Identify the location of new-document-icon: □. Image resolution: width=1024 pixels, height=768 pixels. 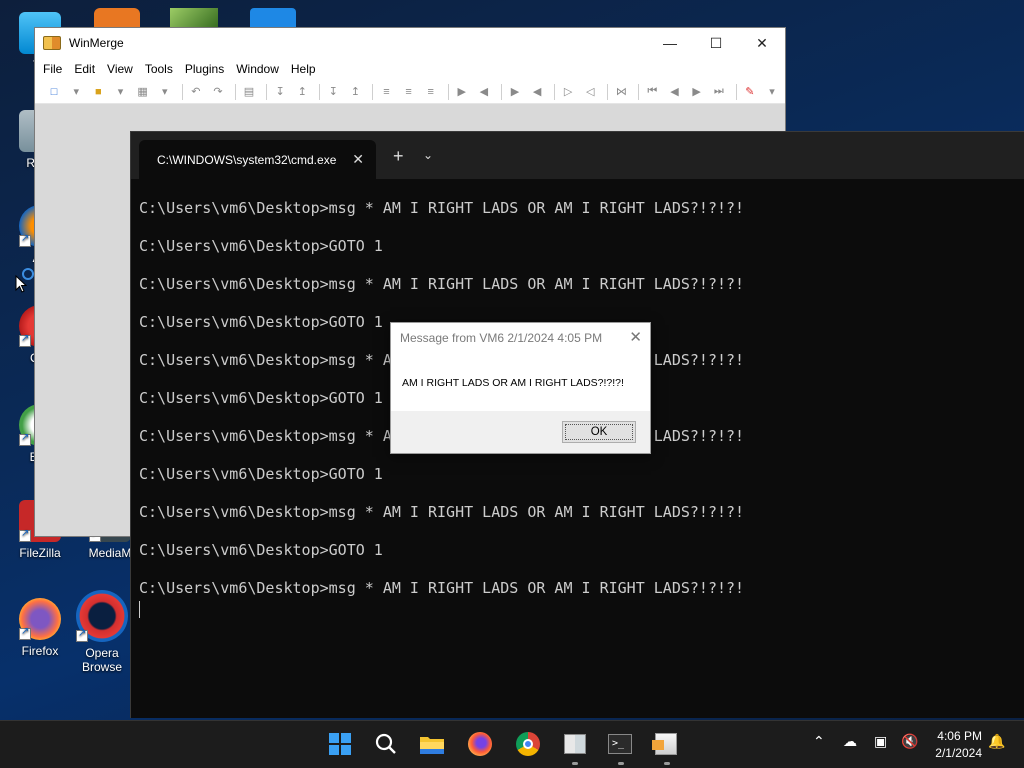
(54, 92).